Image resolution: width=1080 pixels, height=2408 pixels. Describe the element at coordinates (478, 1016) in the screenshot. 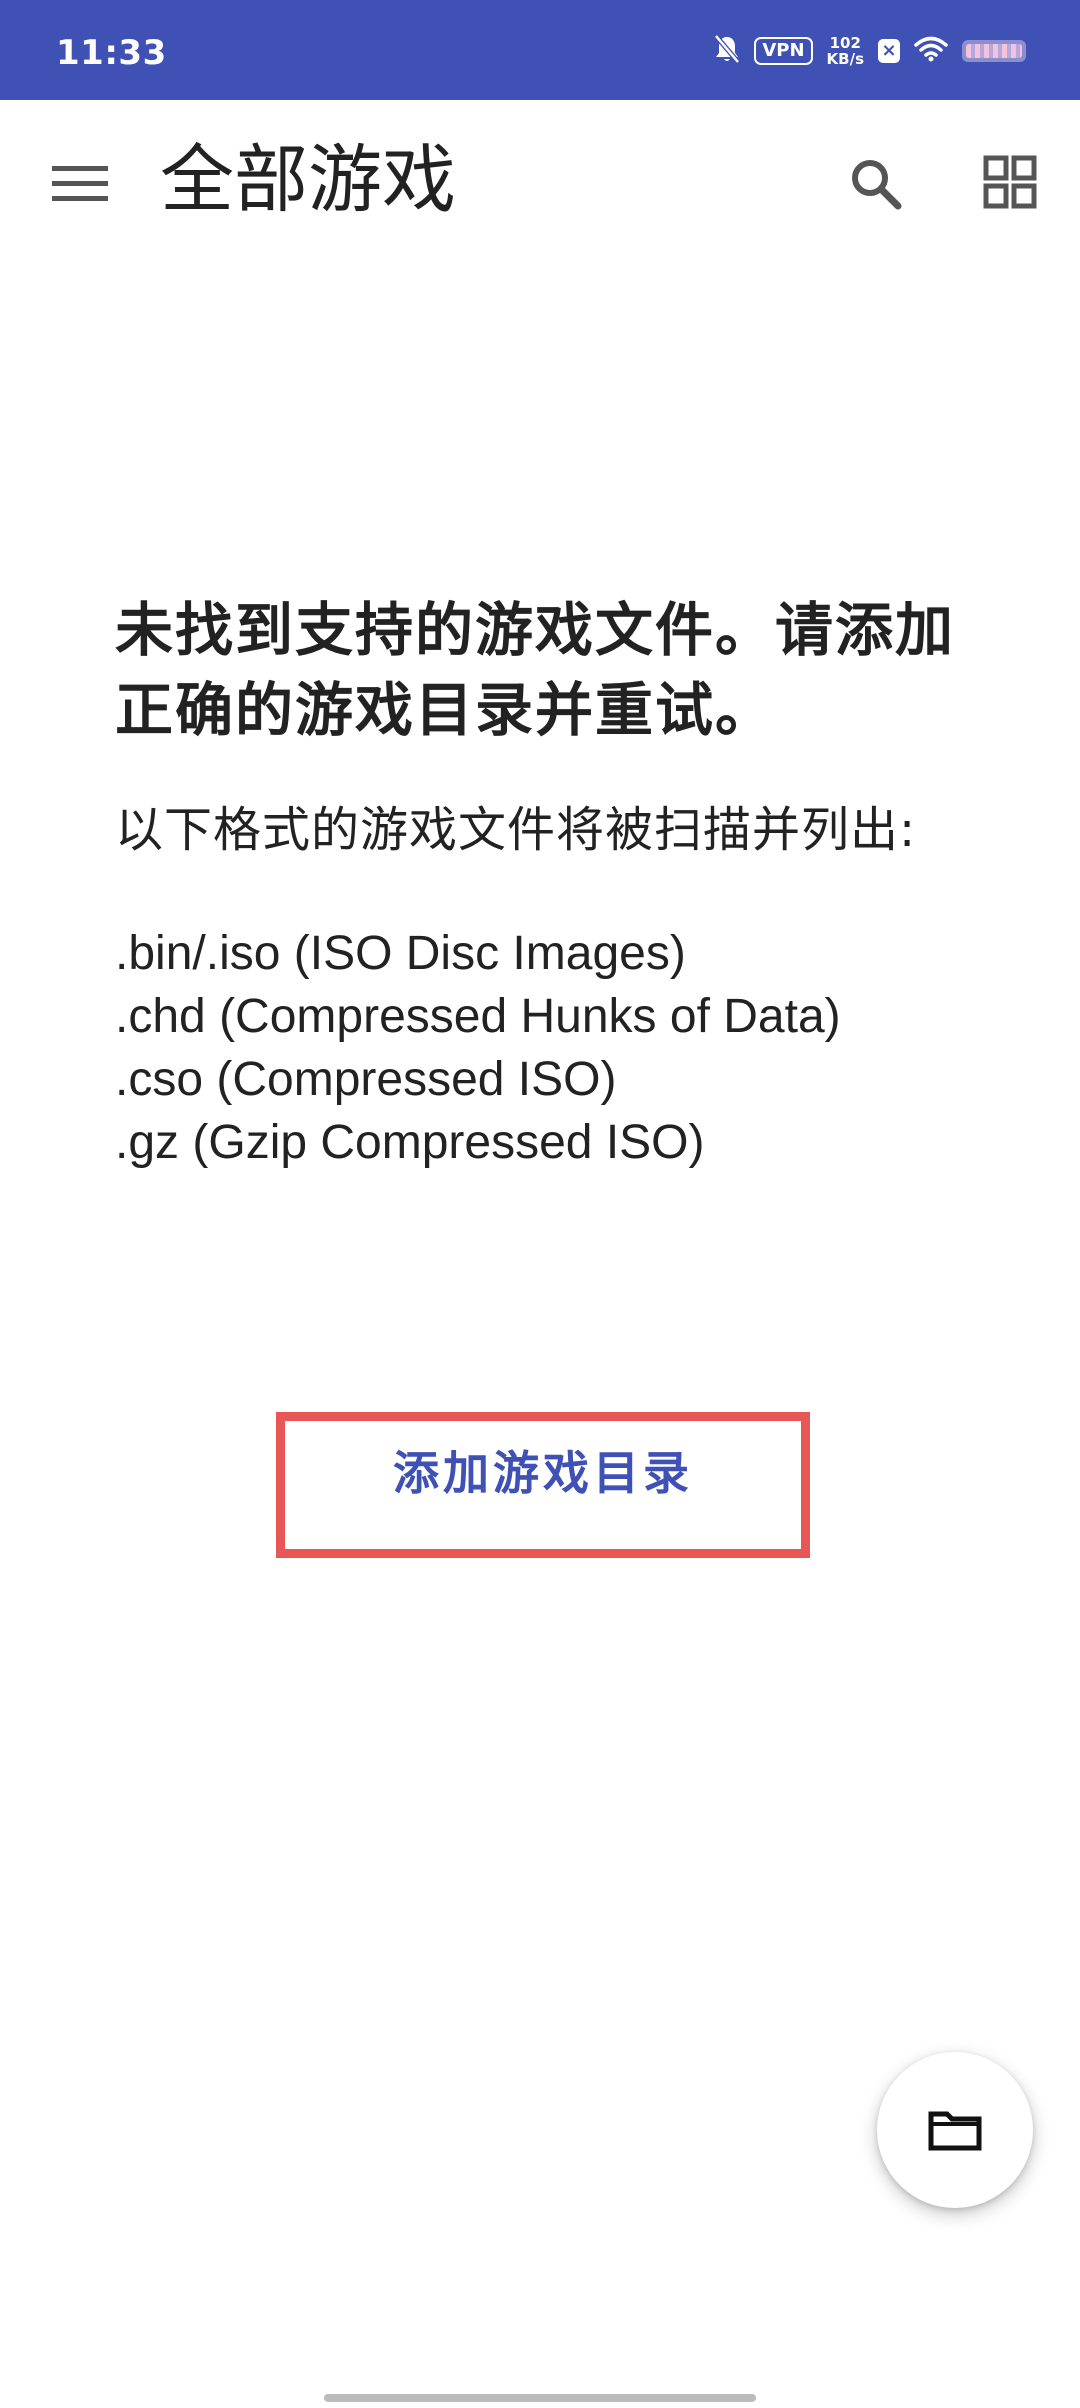

I see `format-item: .chd (Compressed Hunks of Data)` at that location.